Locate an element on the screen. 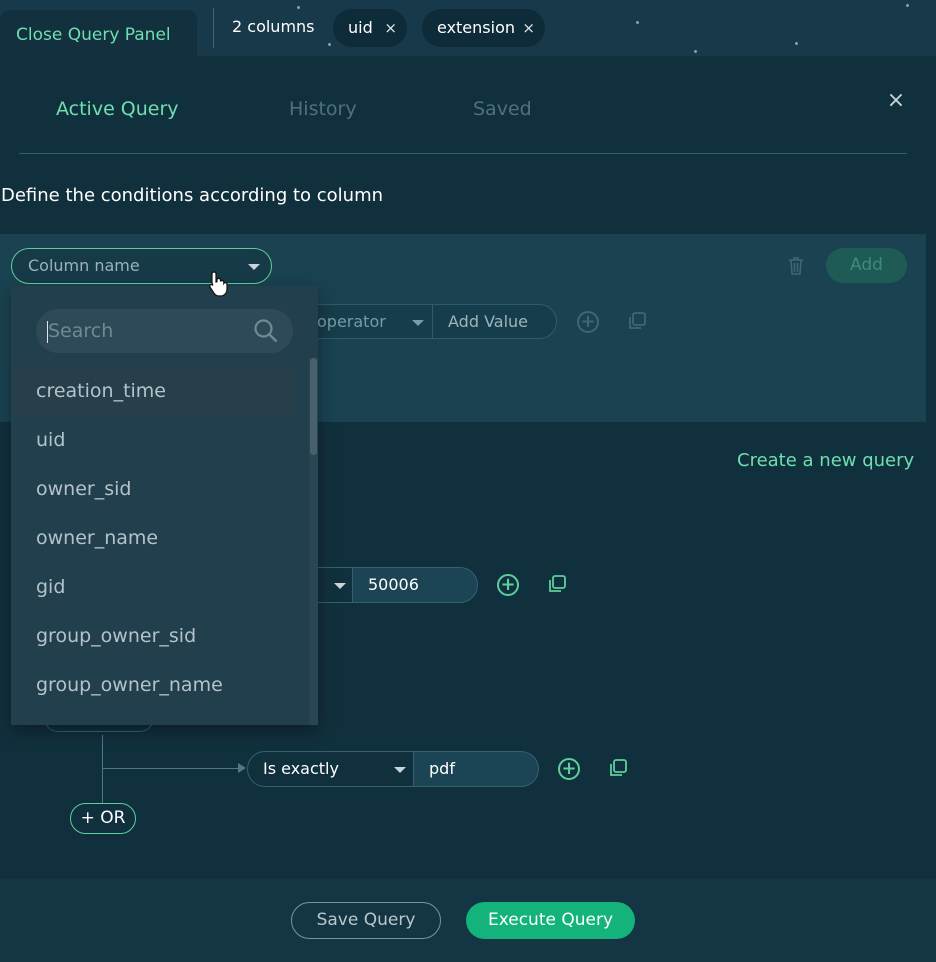 The width and height of the screenshot is (936, 962). value-input: pdf is located at coordinates (476, 769).